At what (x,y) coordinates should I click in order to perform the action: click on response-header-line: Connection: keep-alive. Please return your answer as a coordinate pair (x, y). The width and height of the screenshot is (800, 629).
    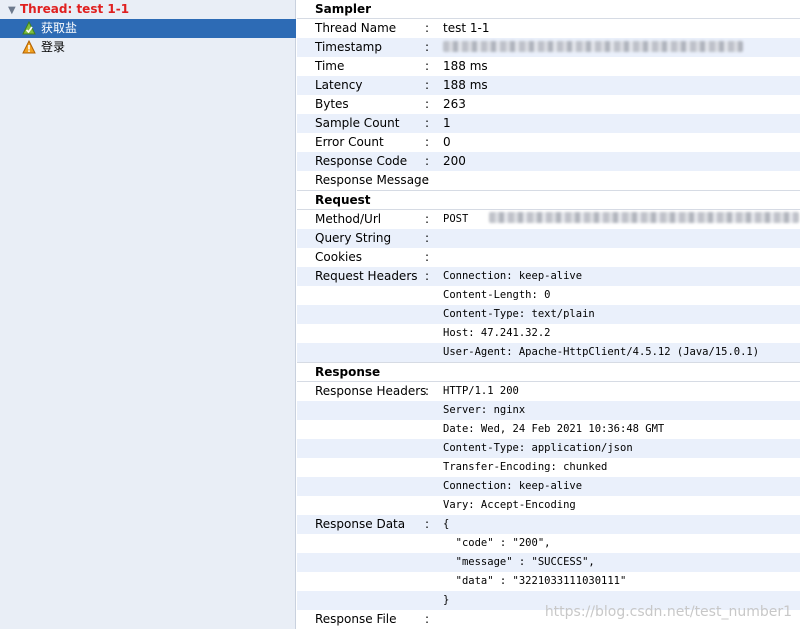
    Looking at the image, I should click on (548, 486).